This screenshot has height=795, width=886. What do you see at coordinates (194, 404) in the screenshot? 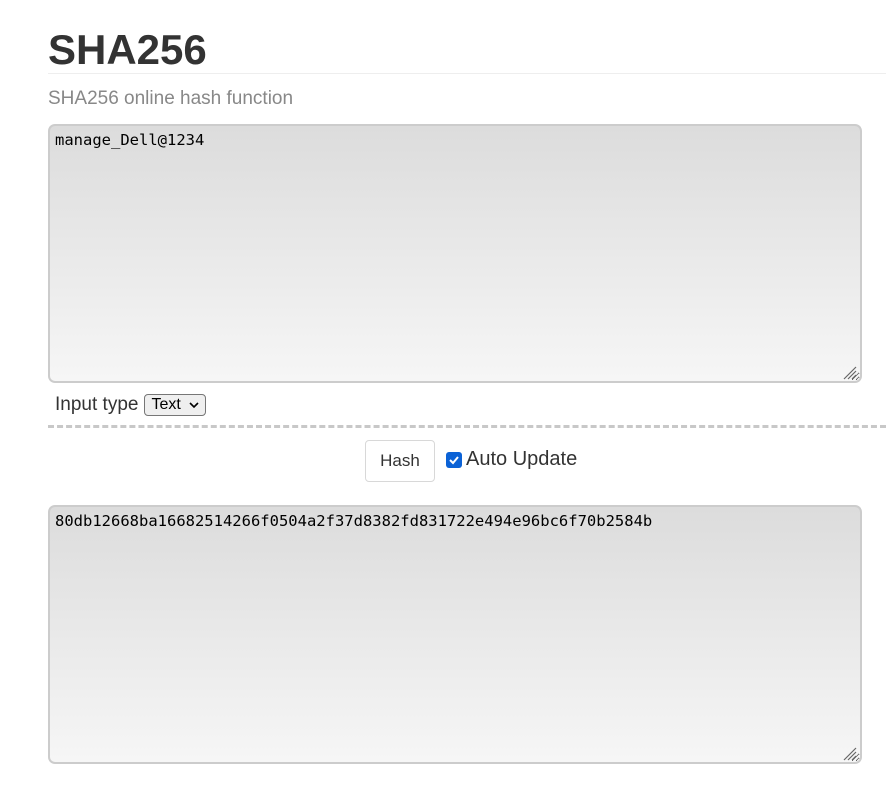
I see `chevron-down-icon` at bounding box center [194, 404].